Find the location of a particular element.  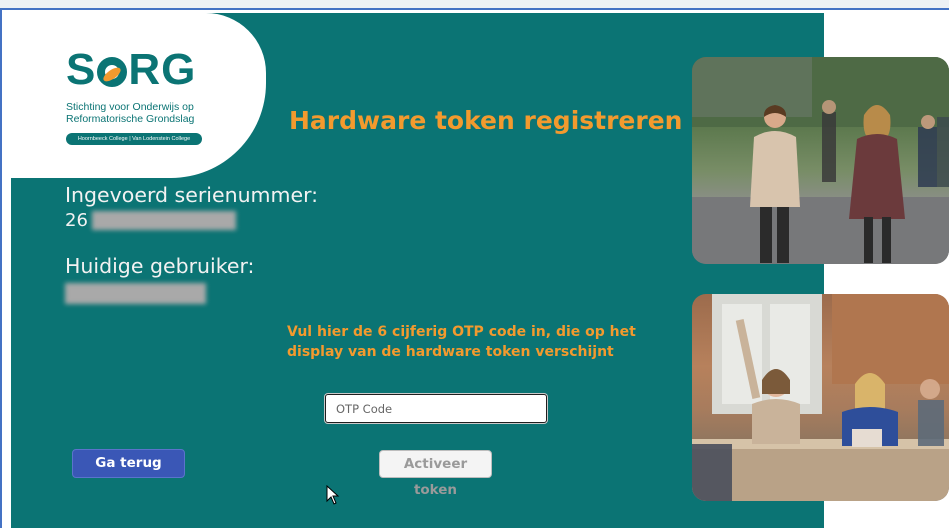

otp-code-input is located at coordinates (436, 408).